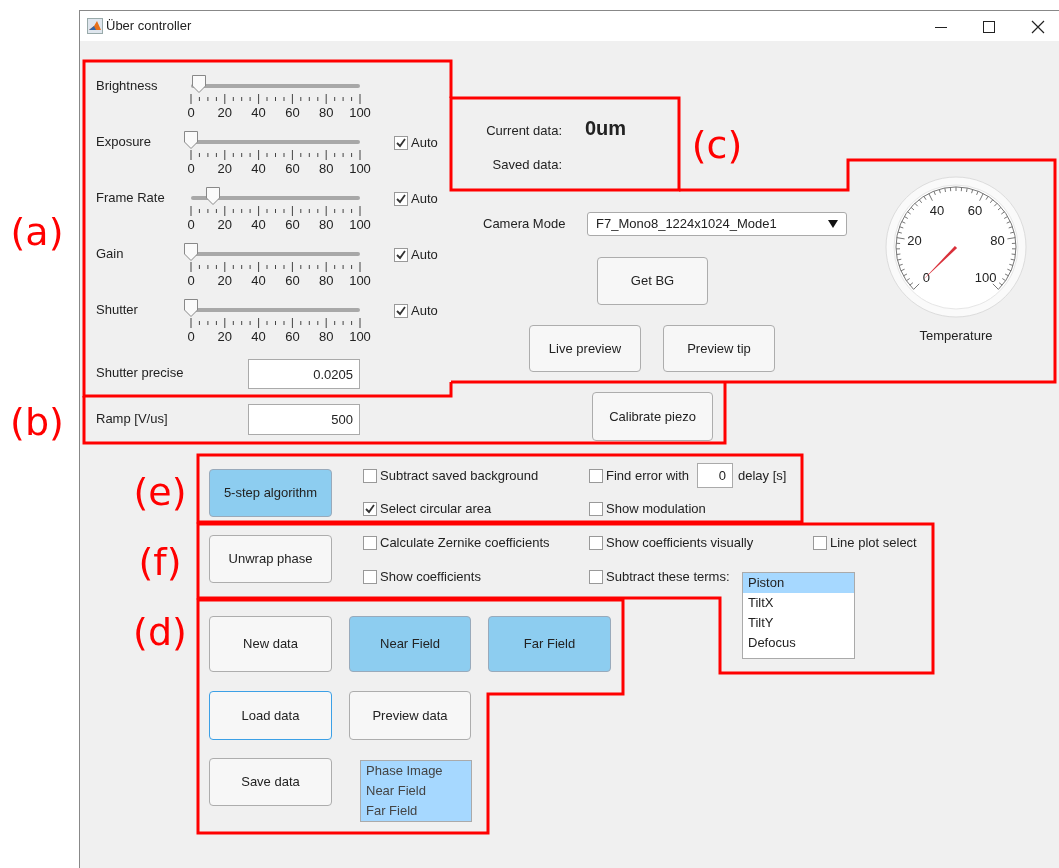 The image size is (1059, 868). Describe the element at coordinates (717, 145) in the screenshot. I see `annotation-label: (c)` at that location.